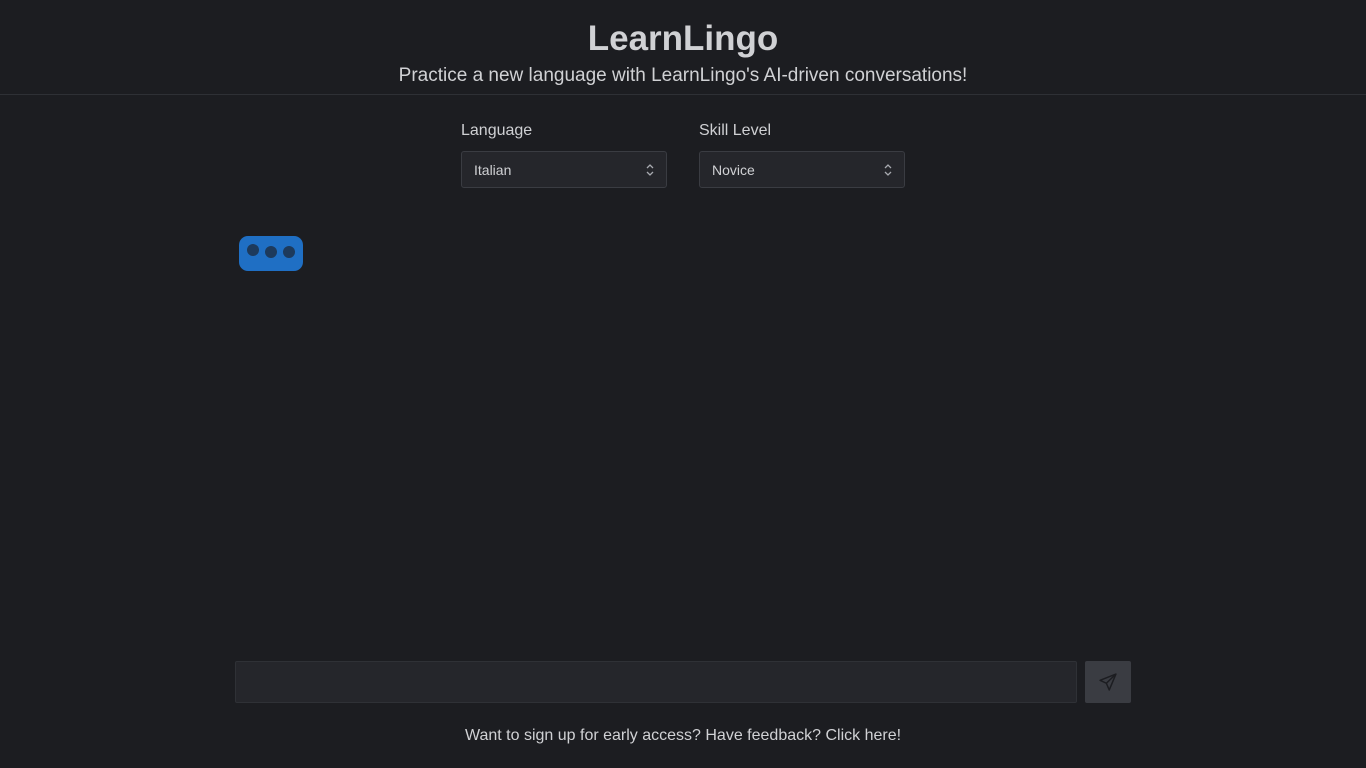  What do you see at coordinates (683, 38) in the screenshot?
I see `app-title: LearnLingo` at bounding box center [683, 38].